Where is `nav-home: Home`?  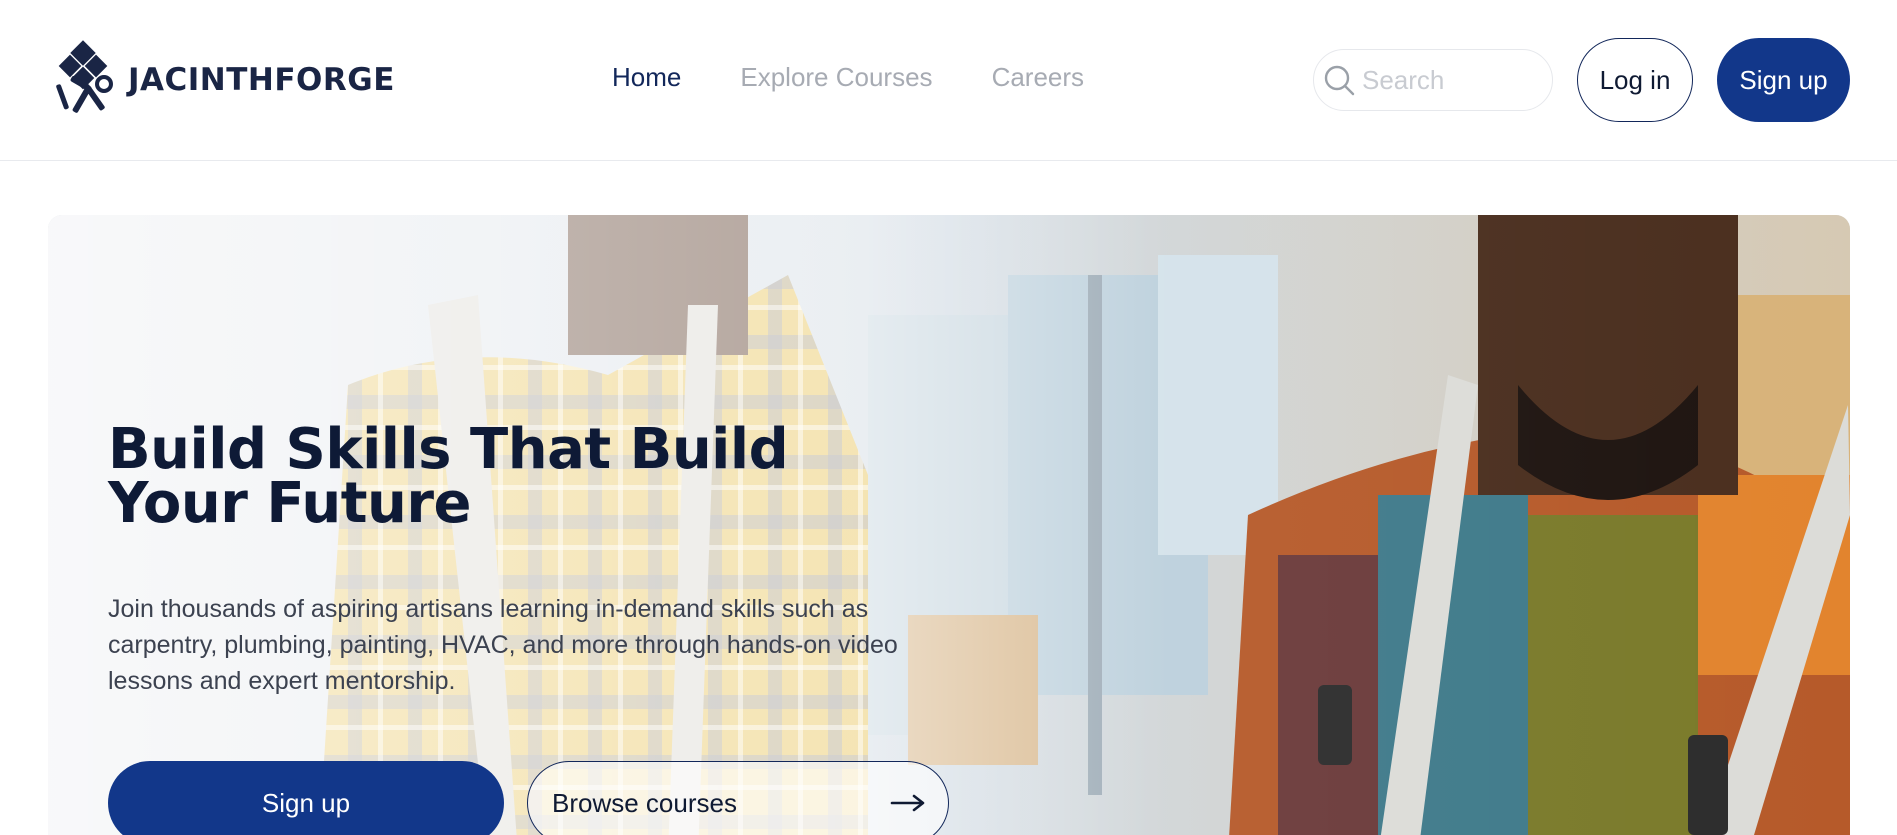
nav-home: Home is located at coordinates (646, 77).